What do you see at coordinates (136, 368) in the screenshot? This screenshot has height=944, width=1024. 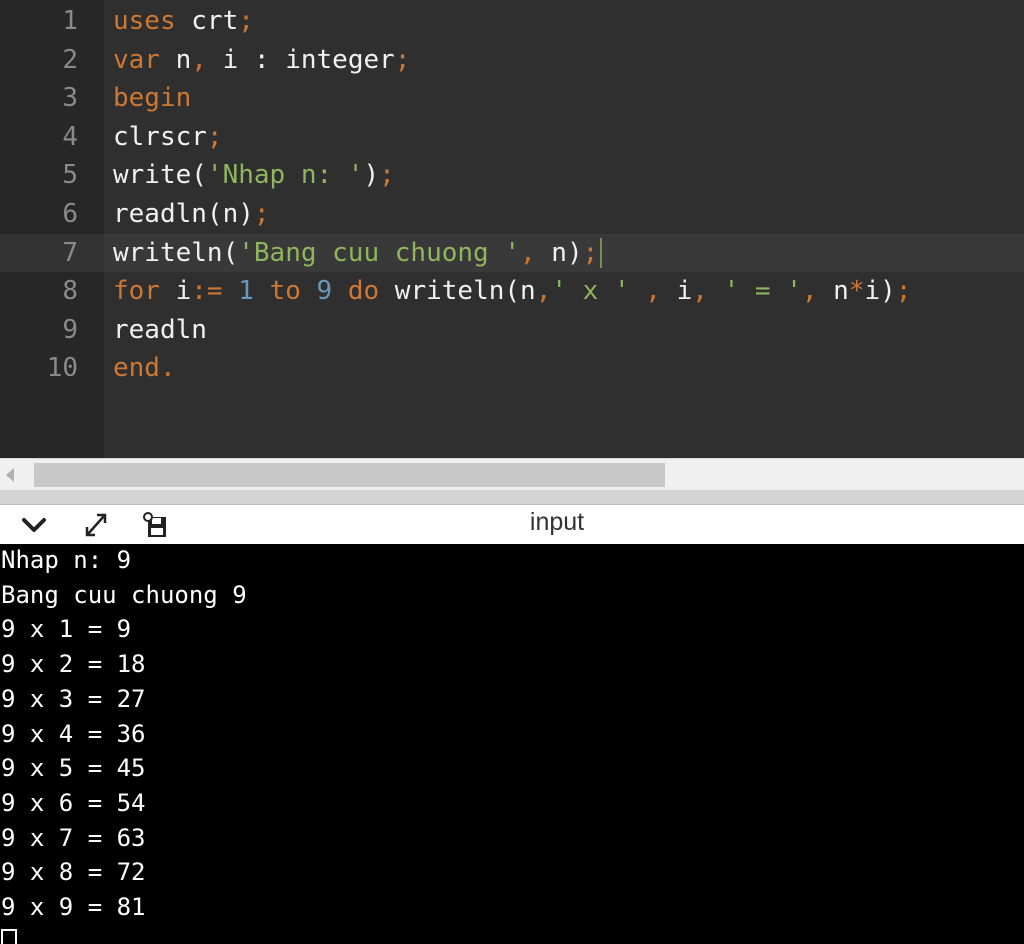 I see `code-token: end` at bounding box center [136, 368].